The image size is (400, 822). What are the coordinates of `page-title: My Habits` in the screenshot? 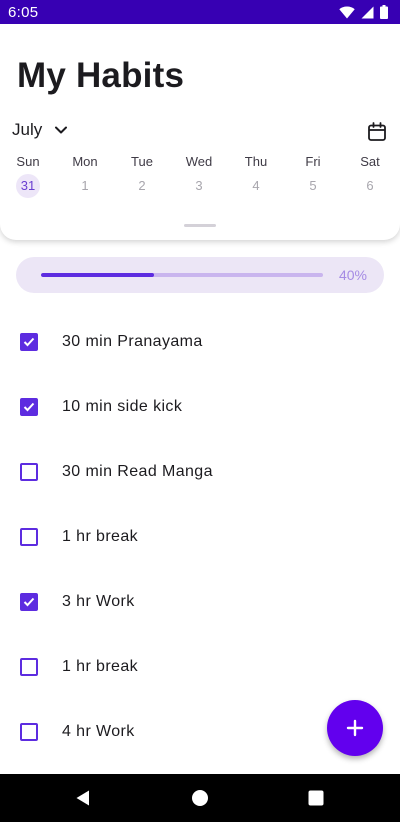 It's located at (101, 75).